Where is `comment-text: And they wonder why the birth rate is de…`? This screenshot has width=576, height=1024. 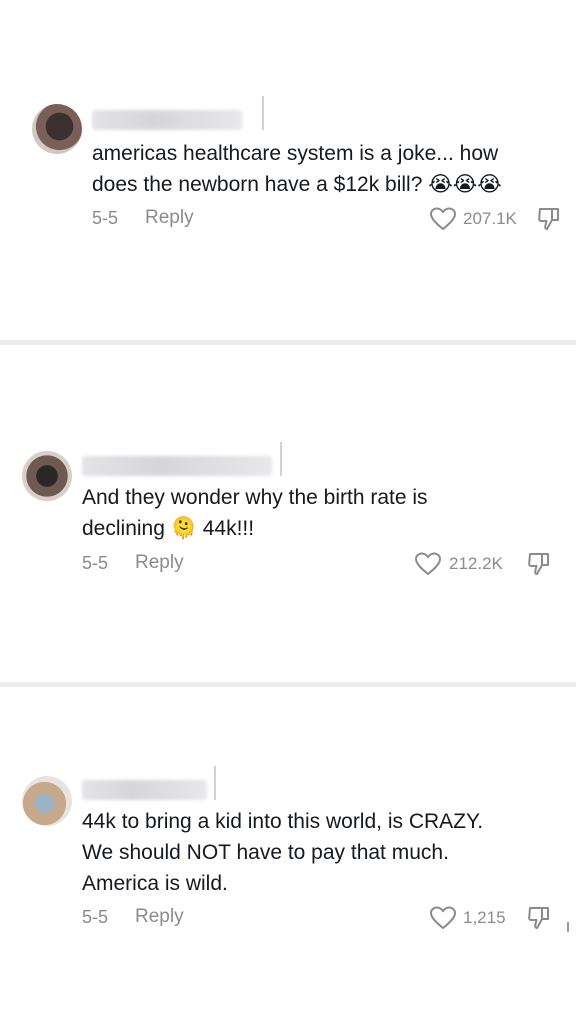 comment-text: And they wonder why the birth rate is de… is located at coordinates (255, 513).